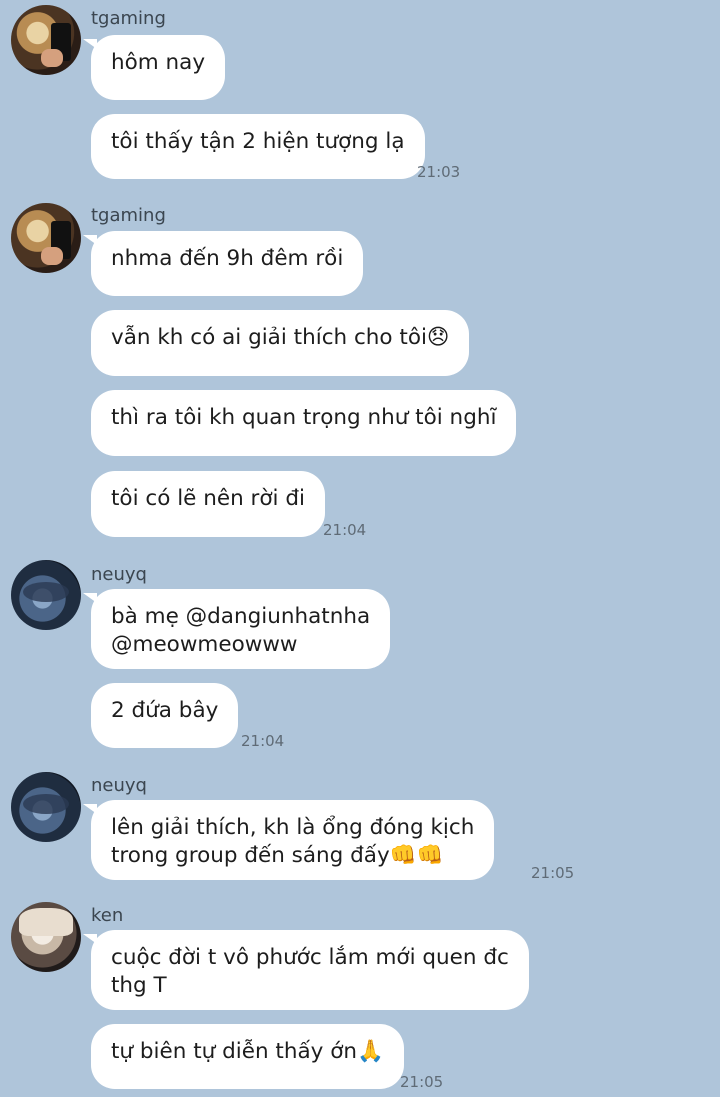  I want to click on message-time: 21:03, so click(439, 172).